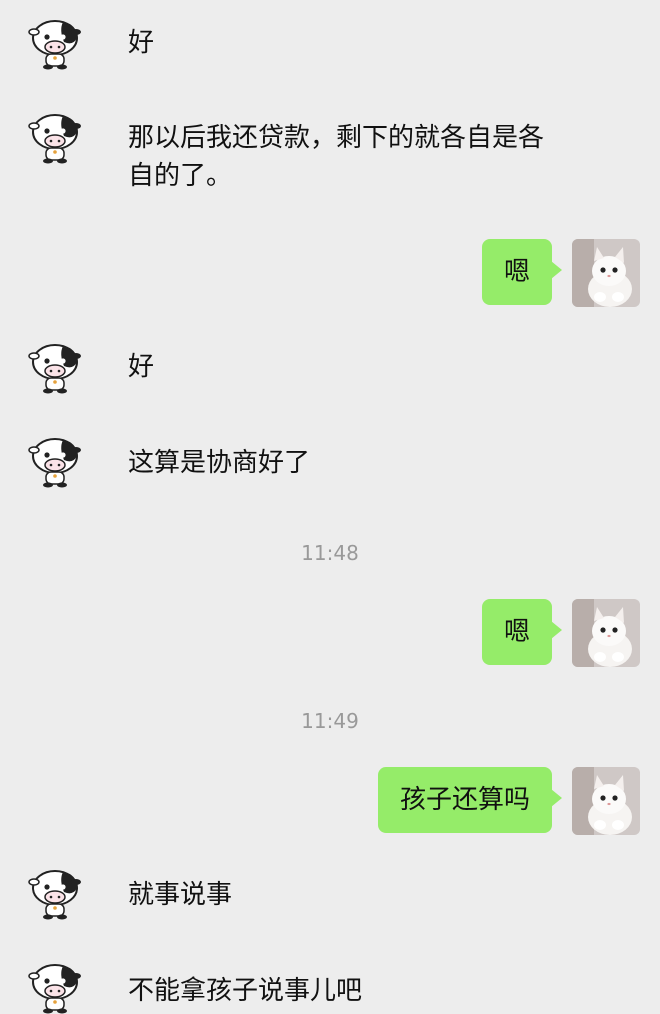  Describe the element at coordinates (470, 800) in the screenshot. I see `outgoing-message: 孩子还算吗` at that location.